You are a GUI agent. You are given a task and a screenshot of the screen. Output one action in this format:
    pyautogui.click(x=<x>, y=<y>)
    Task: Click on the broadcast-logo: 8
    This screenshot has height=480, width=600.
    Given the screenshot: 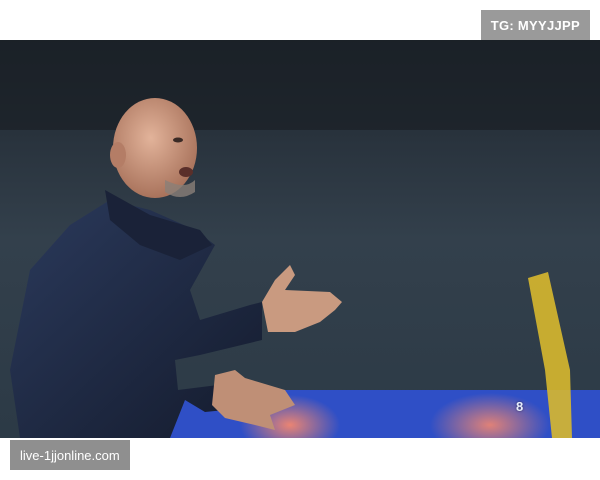 What is the action you would take?
    pyautogui.click(x=520, y=406)
    